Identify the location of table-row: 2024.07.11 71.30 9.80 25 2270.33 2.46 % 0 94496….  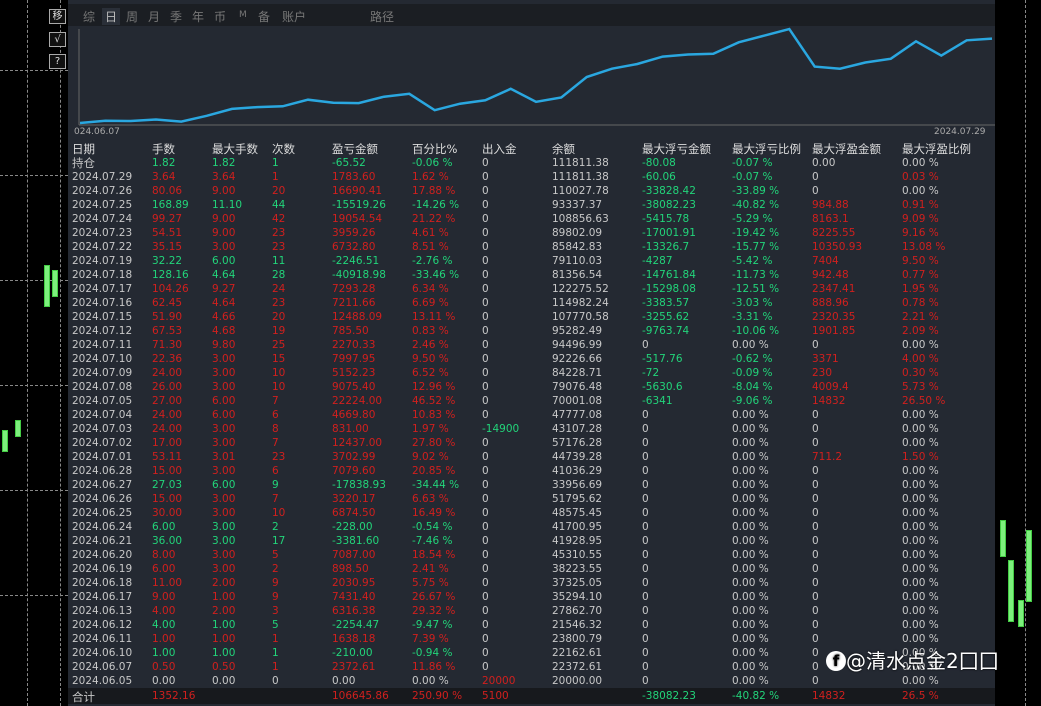
(531, 345).